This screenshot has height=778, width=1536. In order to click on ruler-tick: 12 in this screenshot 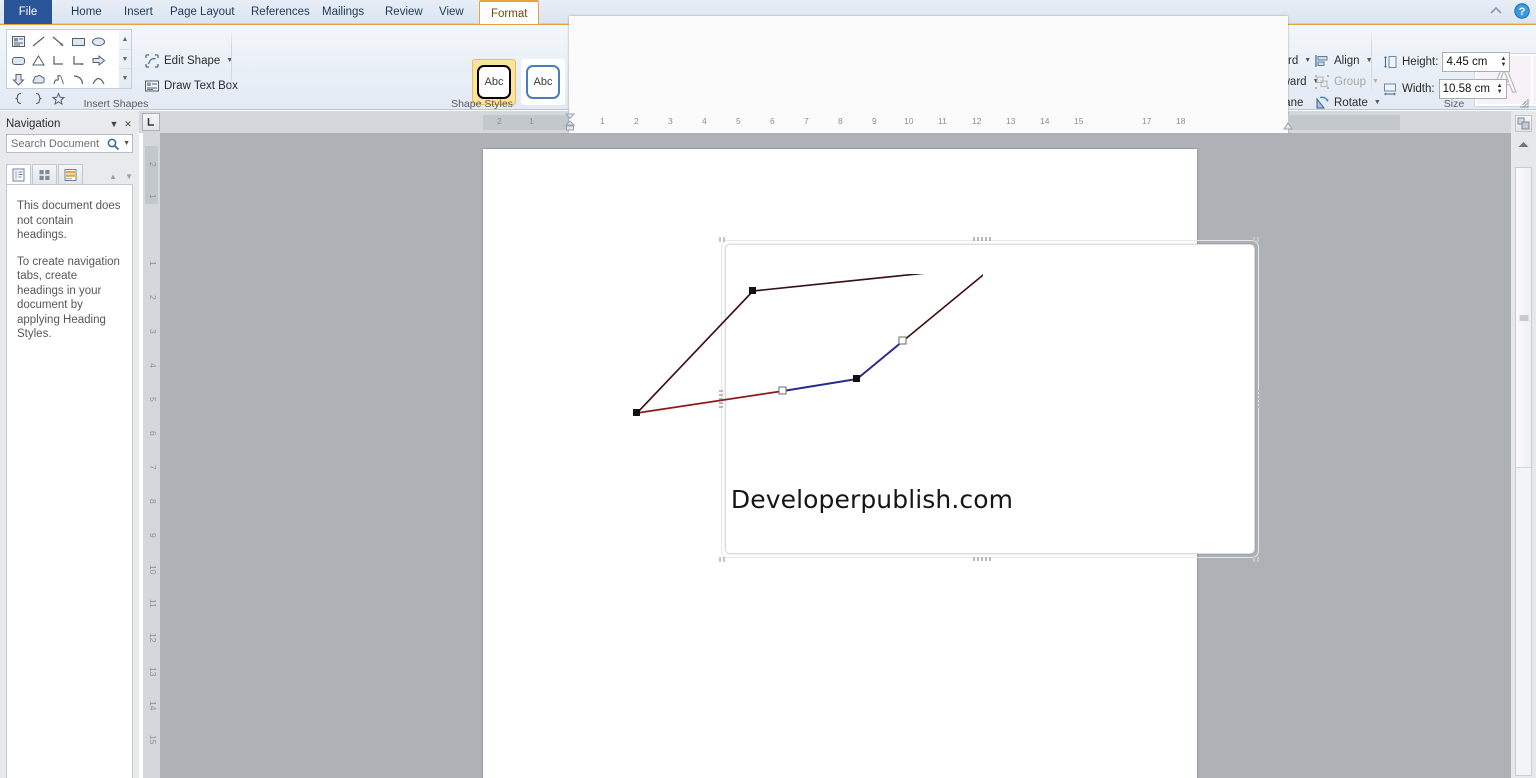, I will do `click(977, 121)`.